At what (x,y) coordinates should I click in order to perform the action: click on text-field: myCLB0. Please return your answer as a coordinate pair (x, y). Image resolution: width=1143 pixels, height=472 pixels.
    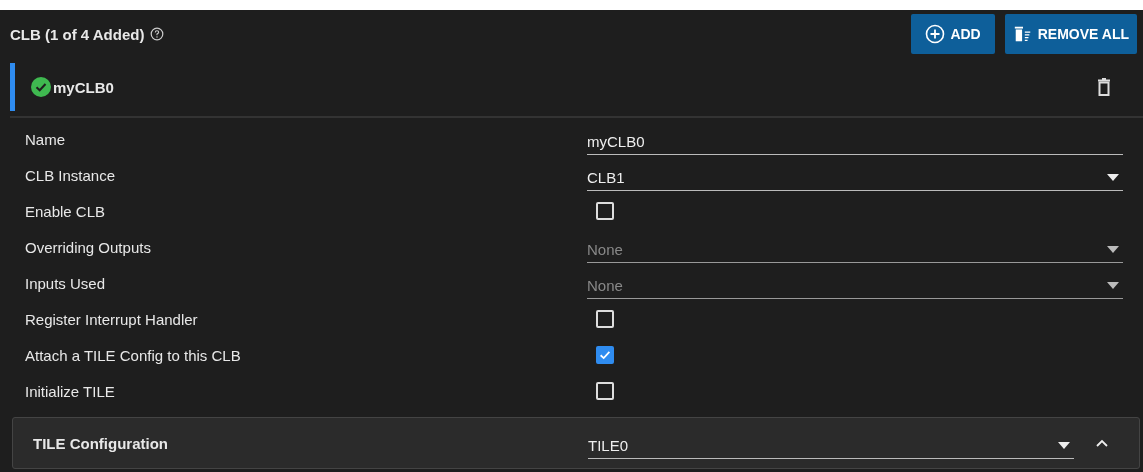
    Looking at the image, I should click on (855, 139).